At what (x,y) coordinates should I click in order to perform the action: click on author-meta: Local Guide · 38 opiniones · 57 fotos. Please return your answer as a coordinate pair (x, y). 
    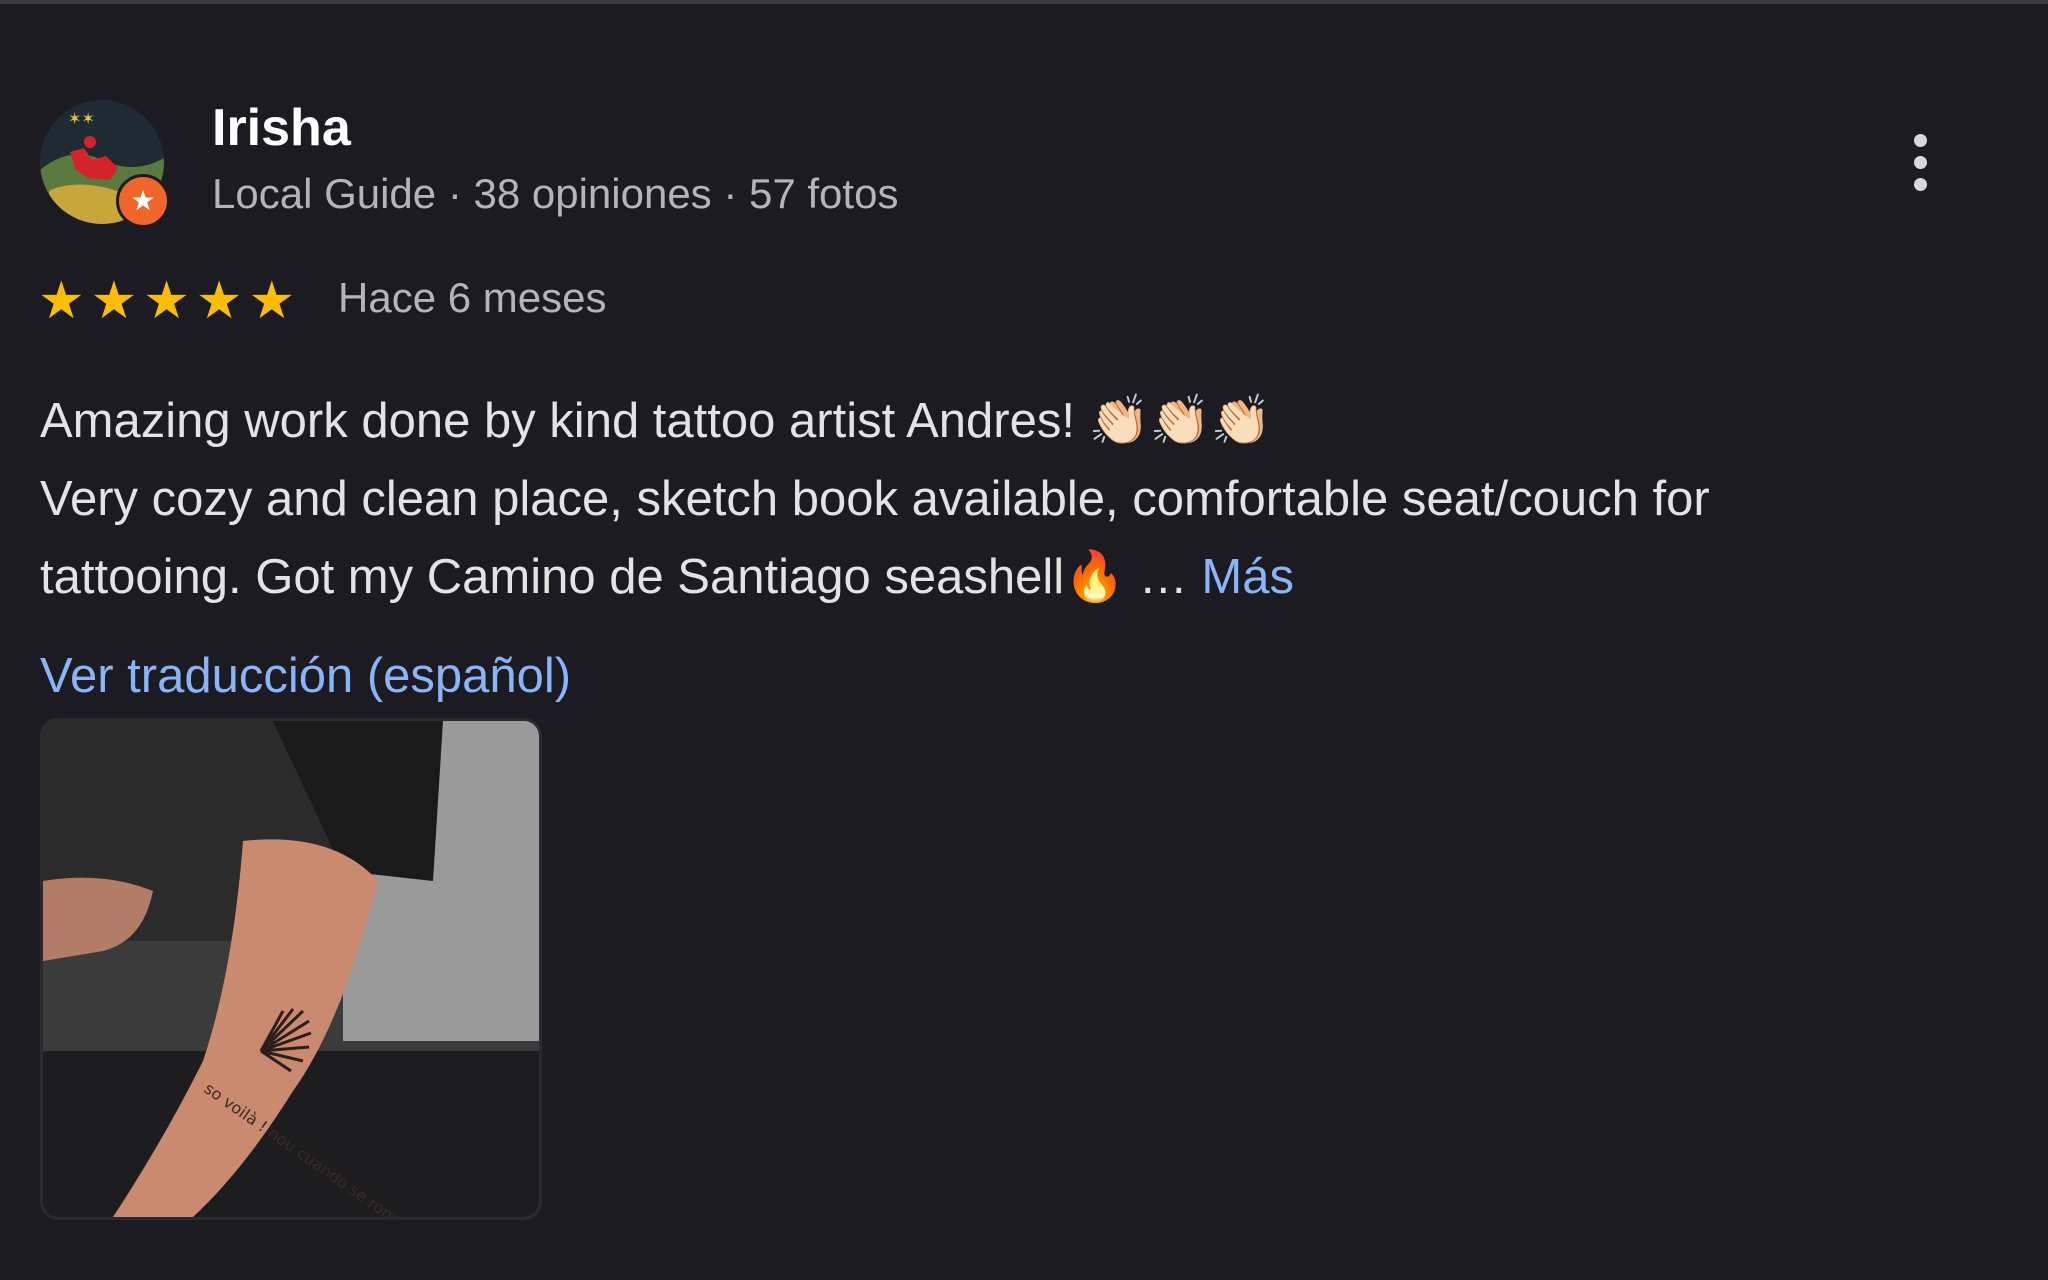
    Looking at the image, I should click on (555, 193).